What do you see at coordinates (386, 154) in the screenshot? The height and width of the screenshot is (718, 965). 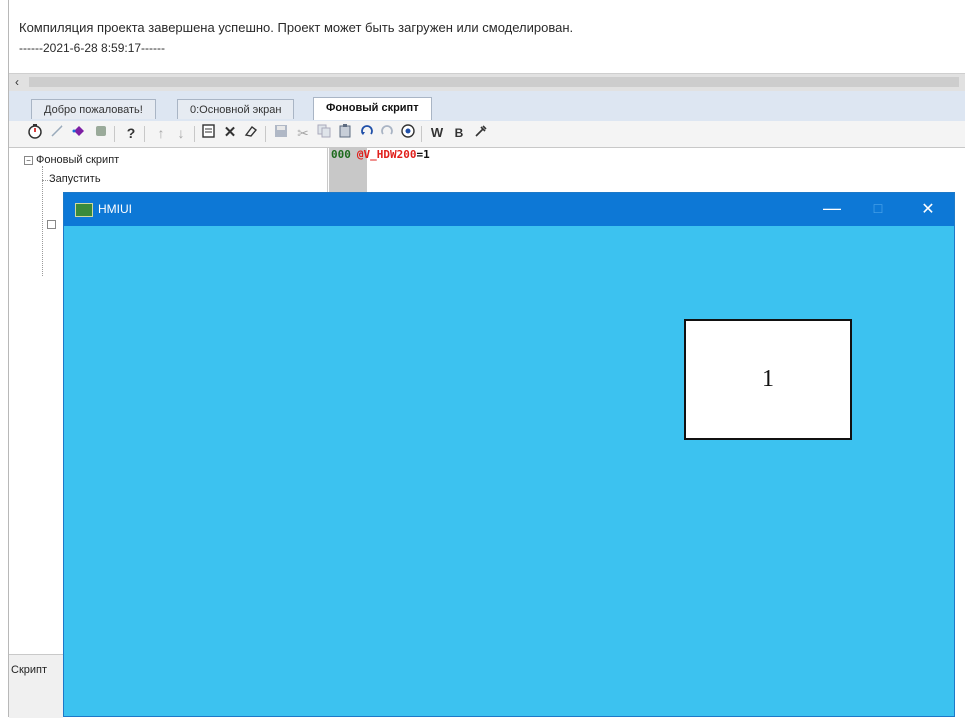 I see `script-variable: @V_HDW200` at bounding box center [386, 154].